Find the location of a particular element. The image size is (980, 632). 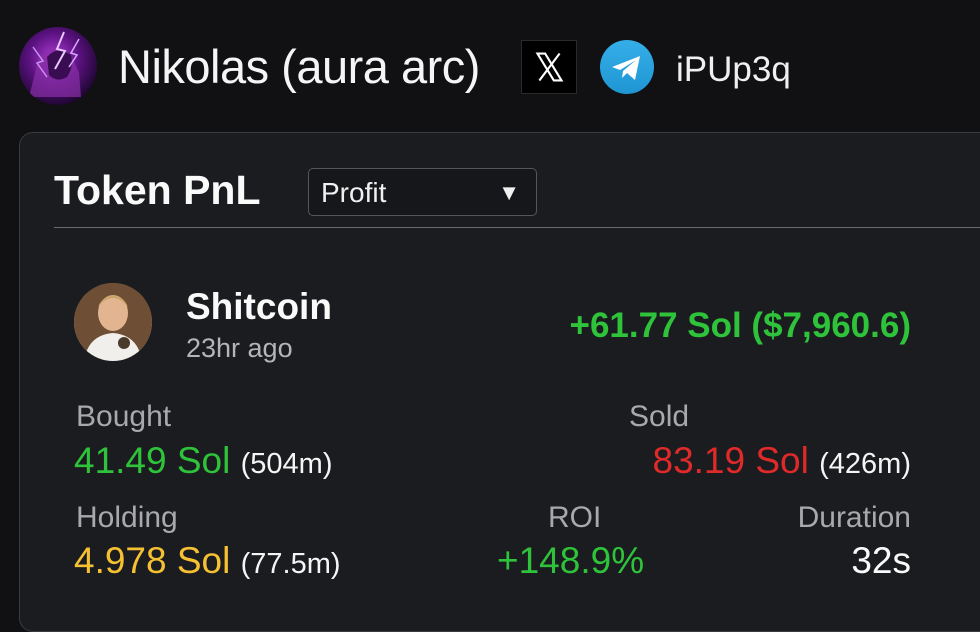

user-avatar is located at coordinates (58, 66).